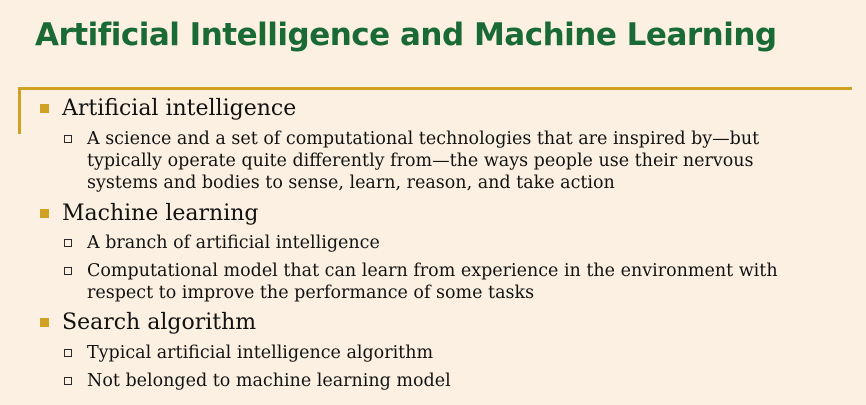 Image resolution: width=866 pixels, height=405 pixels. What do you see at coordinates (159, 322) in the screenshot?
I see `section-heading: Search algorithm` at bounding box center [159, 322].